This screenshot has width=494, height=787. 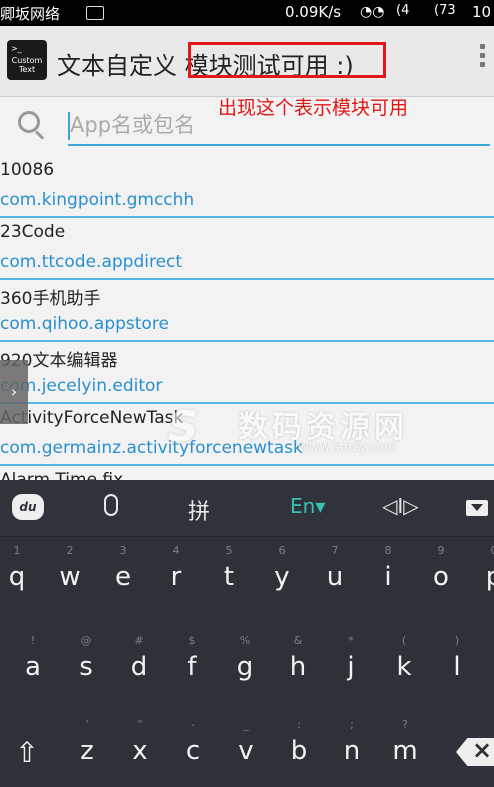 I want to click on key-hint: &, so click(x=298, y=640).